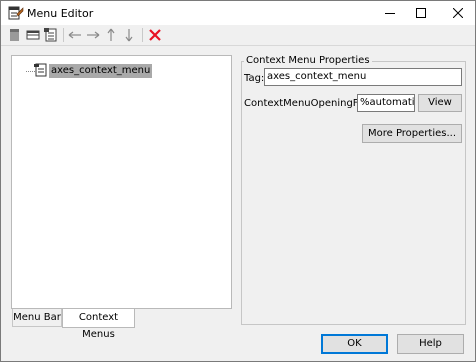 Image resolution: width=476 pixels, height=362 pixels. Describe the element at coordinates (354, 344) in the screenshot. I see `ok-button: OK` at that location.